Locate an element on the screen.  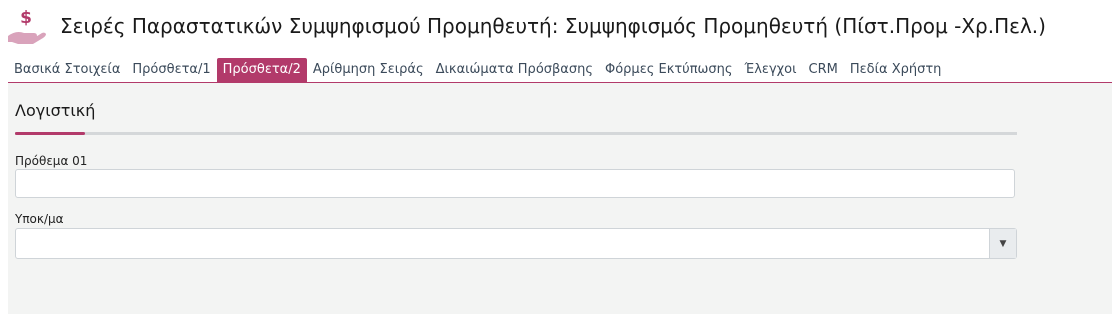
prefix-label: Πρόθεμα 01 is located at coordinates (51, 161).